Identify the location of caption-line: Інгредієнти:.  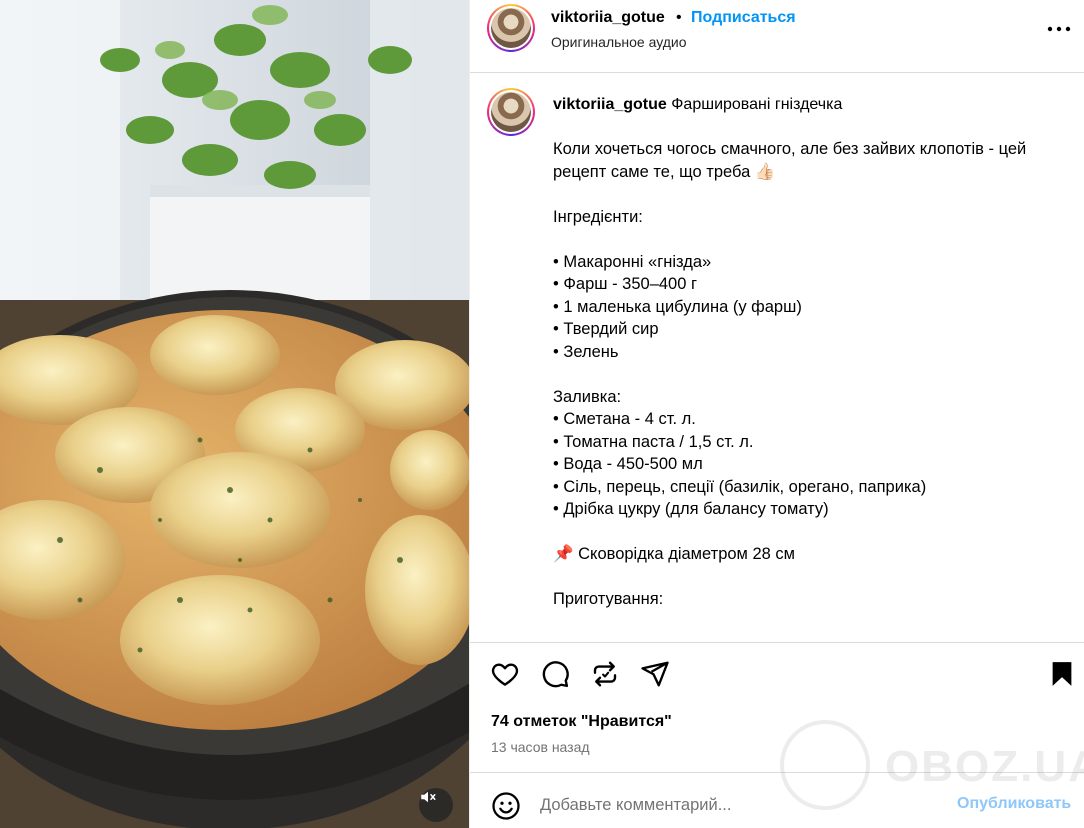
(598, 216).